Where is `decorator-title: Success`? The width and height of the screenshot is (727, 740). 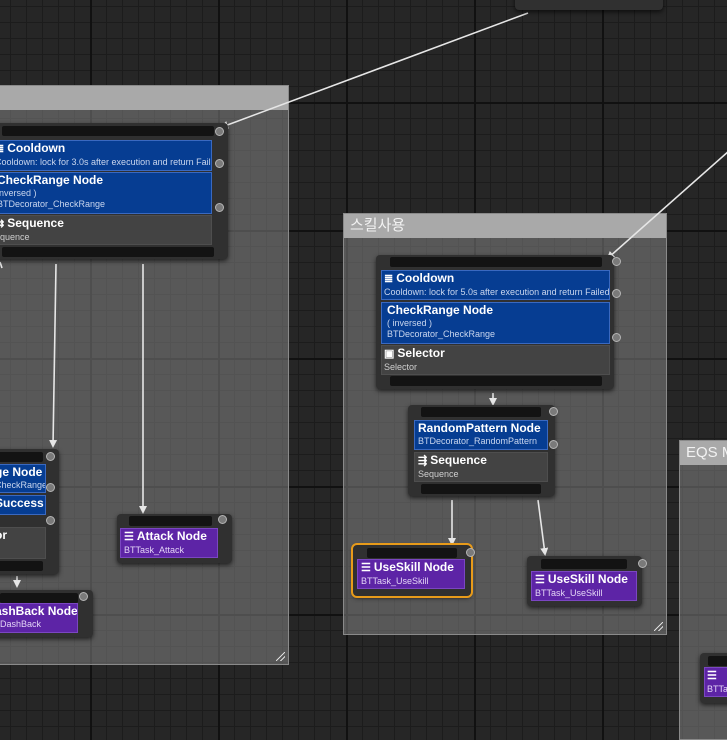
decorator-title: Success is located at coordinates (22, 503).